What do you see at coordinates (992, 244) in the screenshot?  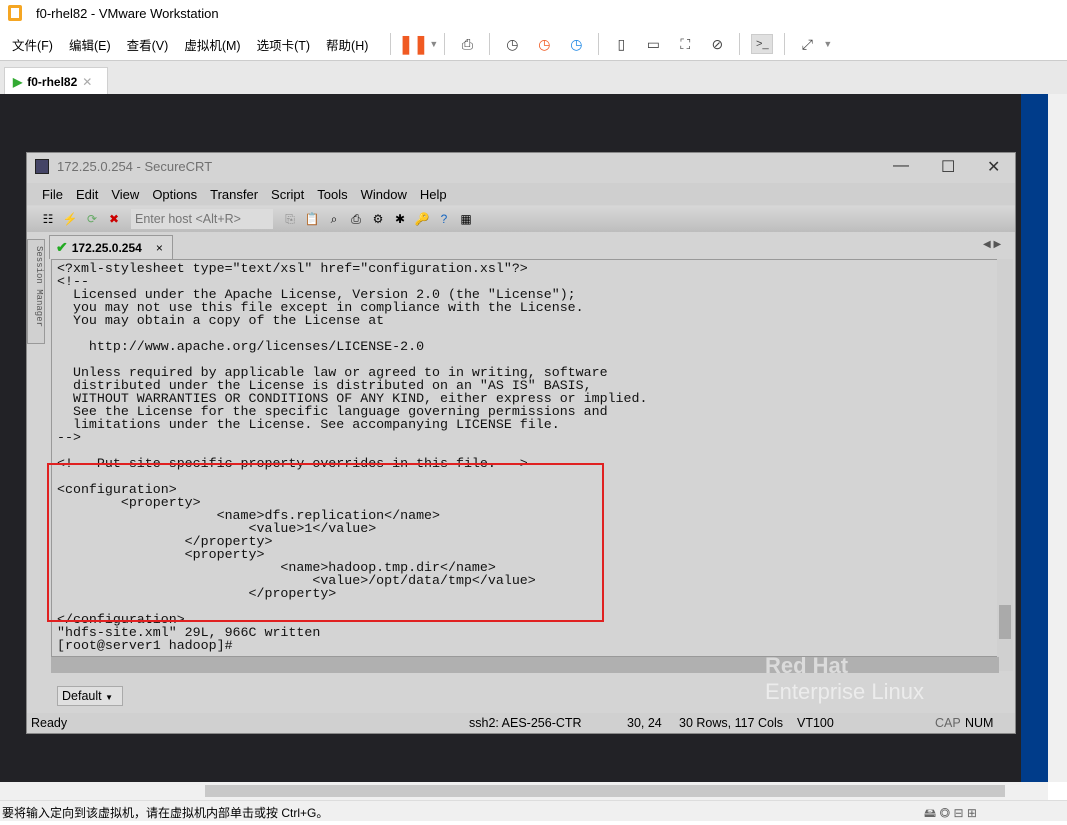 I see `tab-scroll-arrows: ◀ ▶` at bounding box center [992, 244].